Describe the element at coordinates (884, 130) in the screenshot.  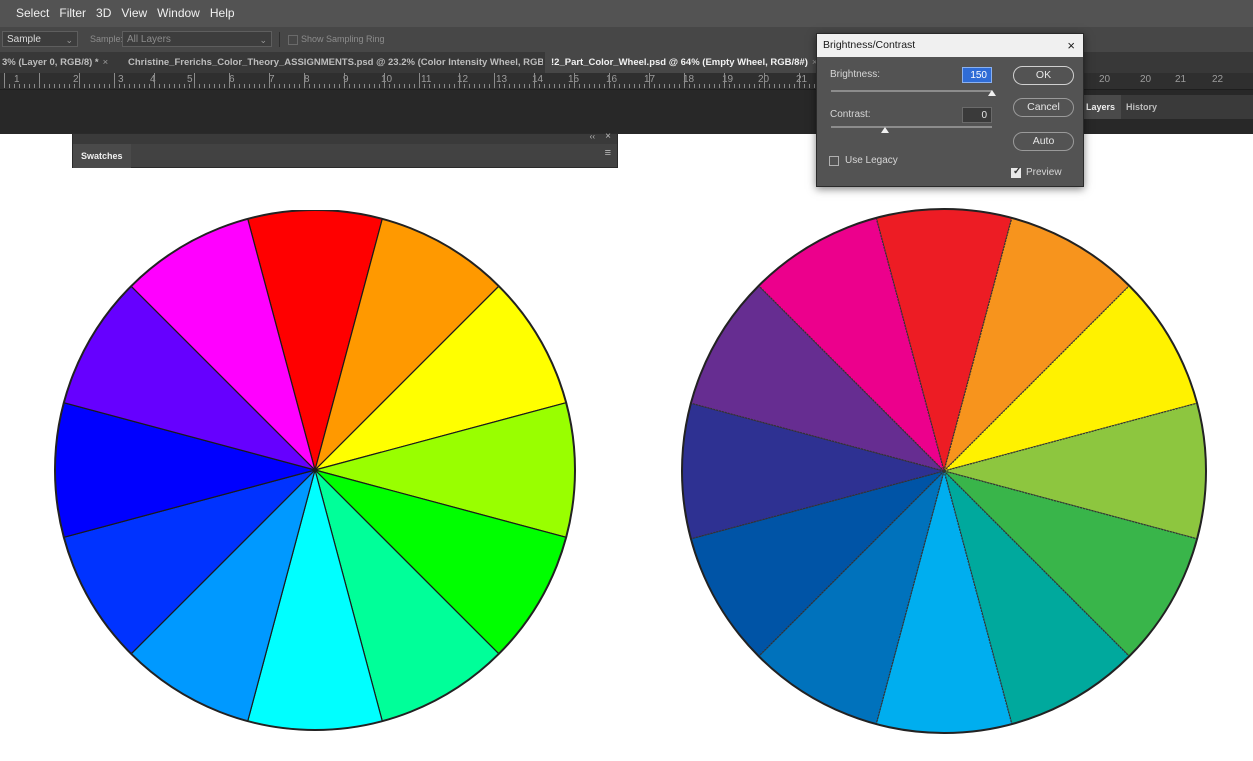
I see `contrast-slider-knob` at that location.